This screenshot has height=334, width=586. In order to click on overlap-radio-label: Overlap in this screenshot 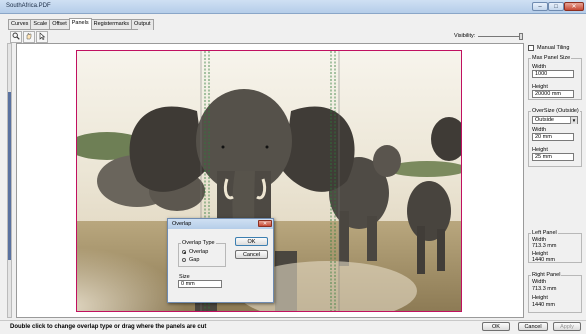, I will do `click(199, 252)`.